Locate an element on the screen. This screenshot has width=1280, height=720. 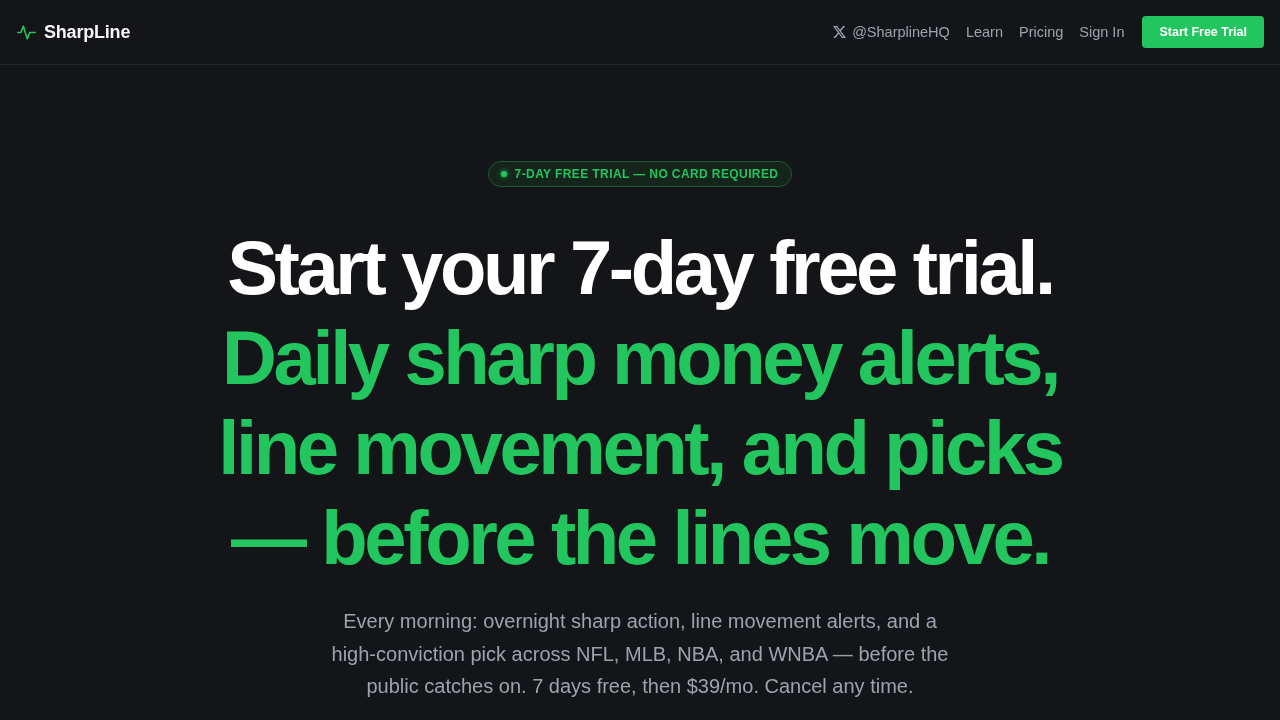
badge-text: 7-DAY FREE TRIAL — NO CARD REQUIRED is located at coordinates (646, 174).